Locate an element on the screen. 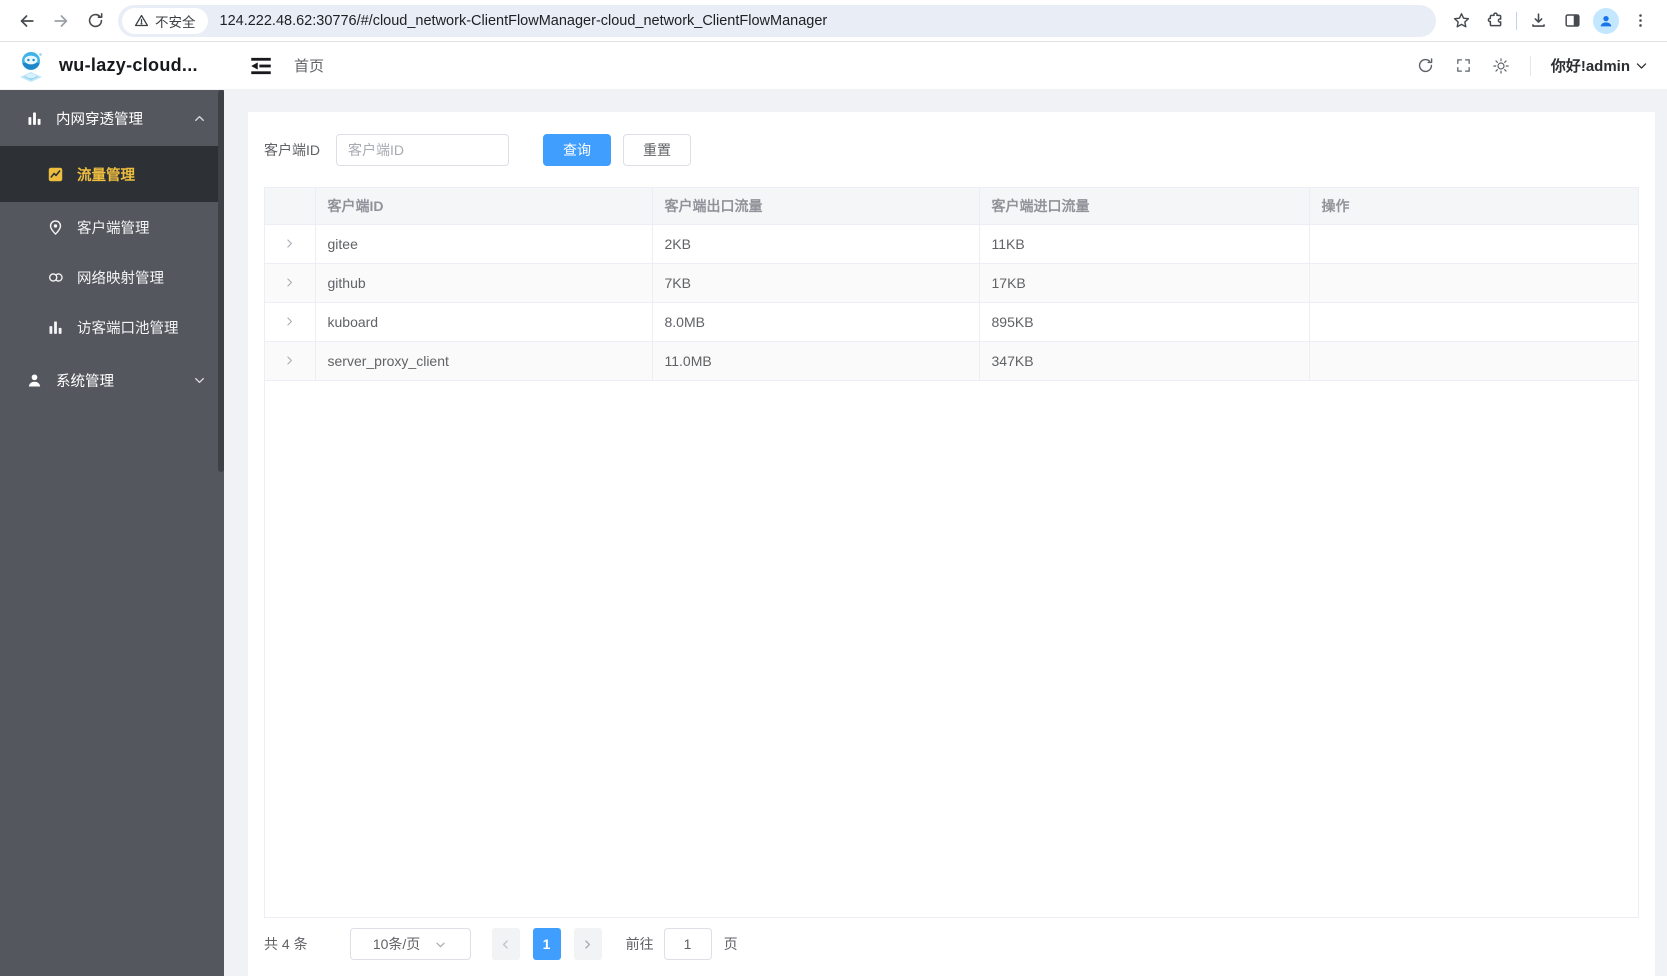 This screenshot has width=1667, height=976. cell-client-id: kuboard is located at coordinates (484, 322).